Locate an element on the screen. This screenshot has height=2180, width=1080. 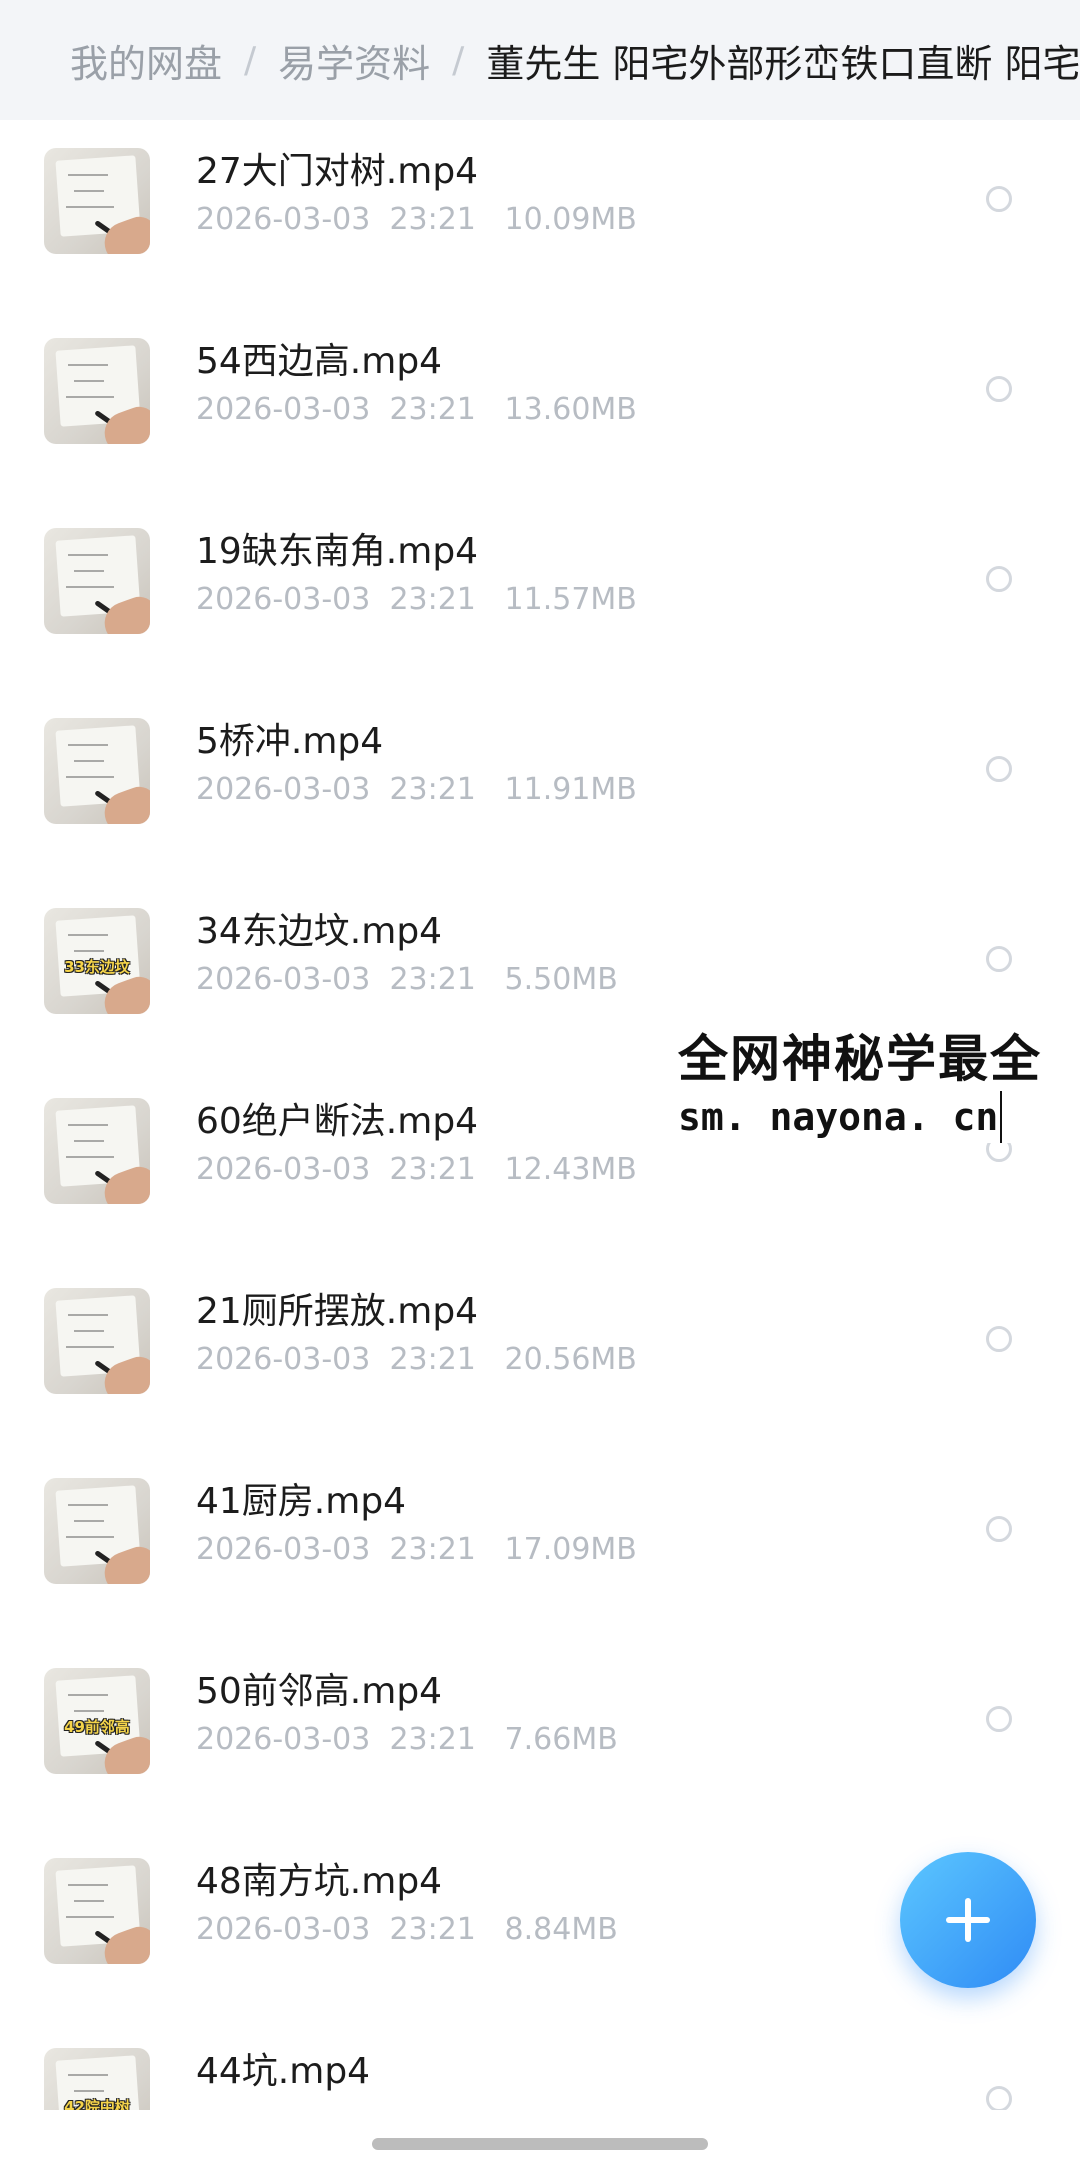
file-meta: 2026-03-03 23:21 17.09MB is located at coordinates (416, 1549).